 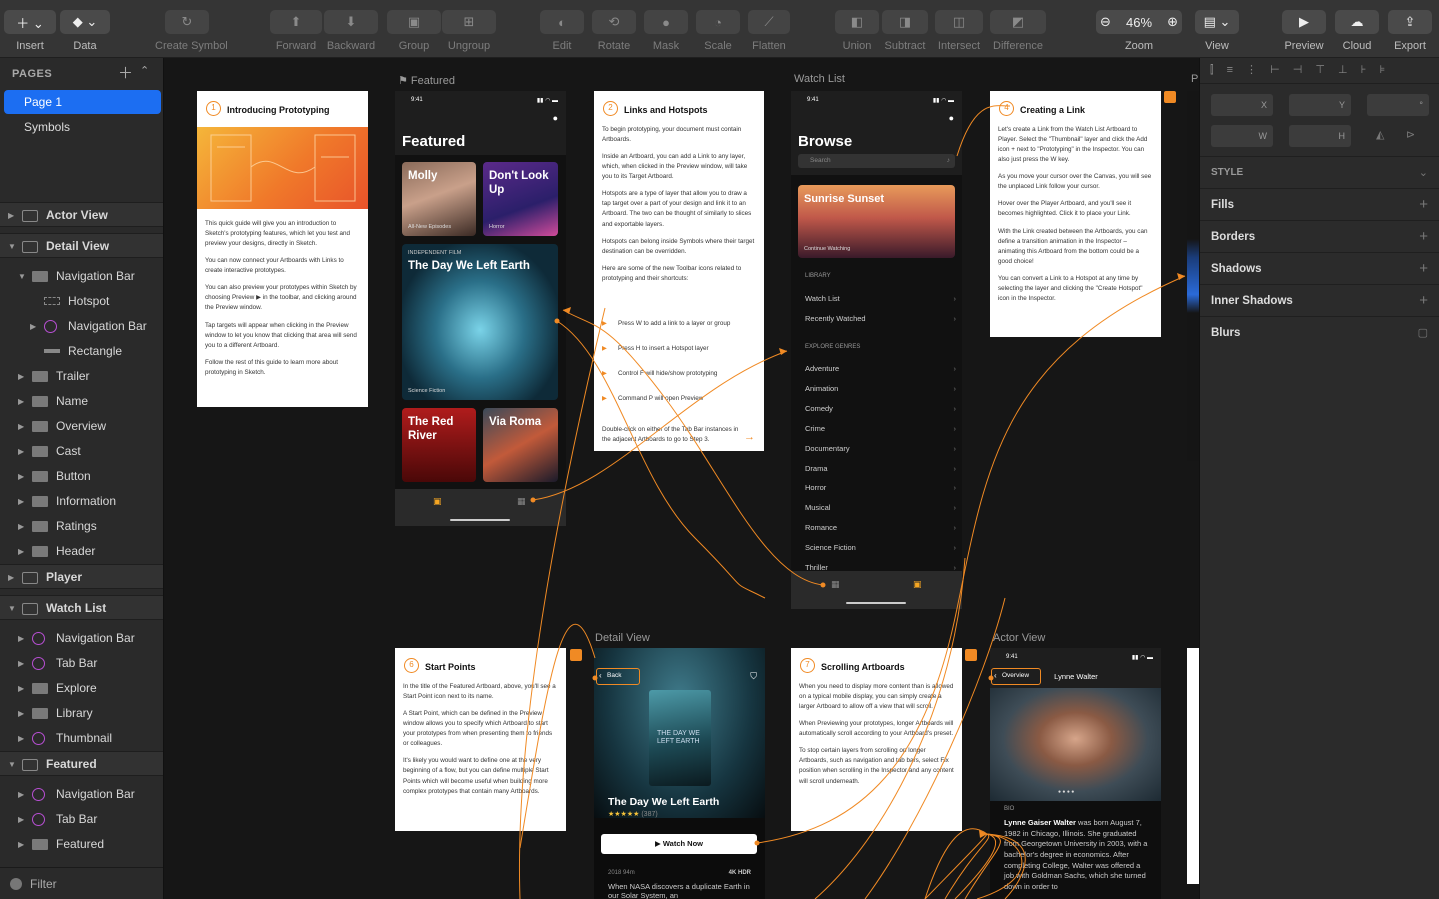 What do you see at coordinates (1320, 105) in the screenshot?
I see `y-field: Y` at bounding box center [1320, 105].